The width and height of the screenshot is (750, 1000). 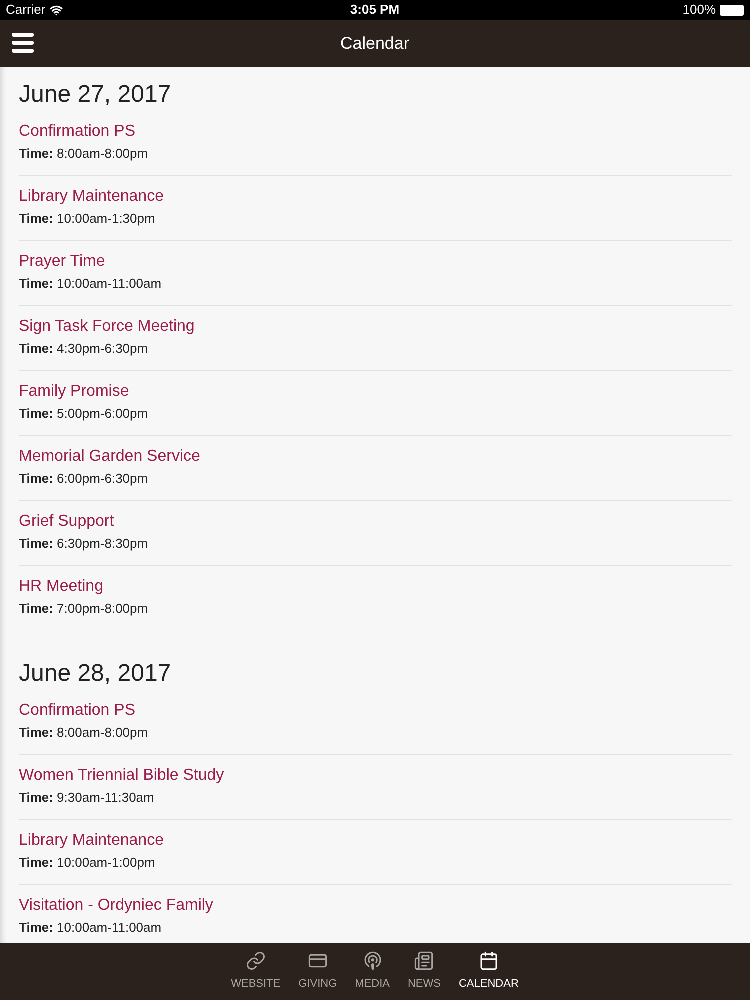 I want to click on event-item: Prayer Time Time: 10:00am-11:00am, so click(x=375, y=273).